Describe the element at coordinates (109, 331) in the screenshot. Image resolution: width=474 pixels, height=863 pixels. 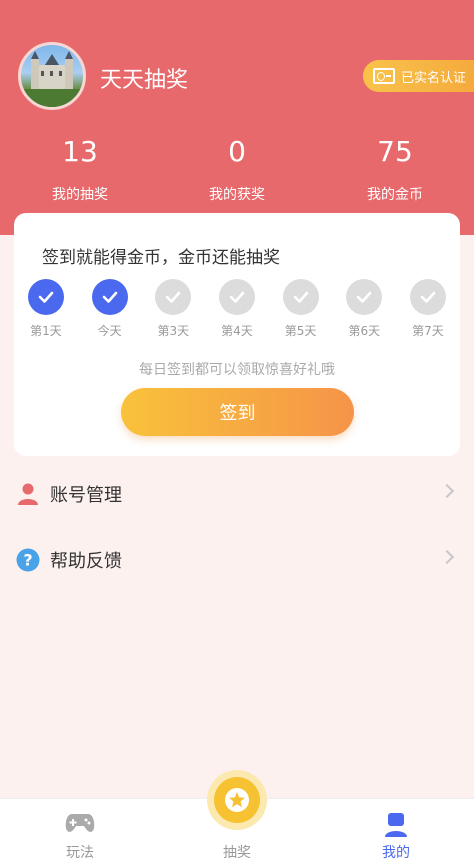
I see `day-label: 今天` at that location.